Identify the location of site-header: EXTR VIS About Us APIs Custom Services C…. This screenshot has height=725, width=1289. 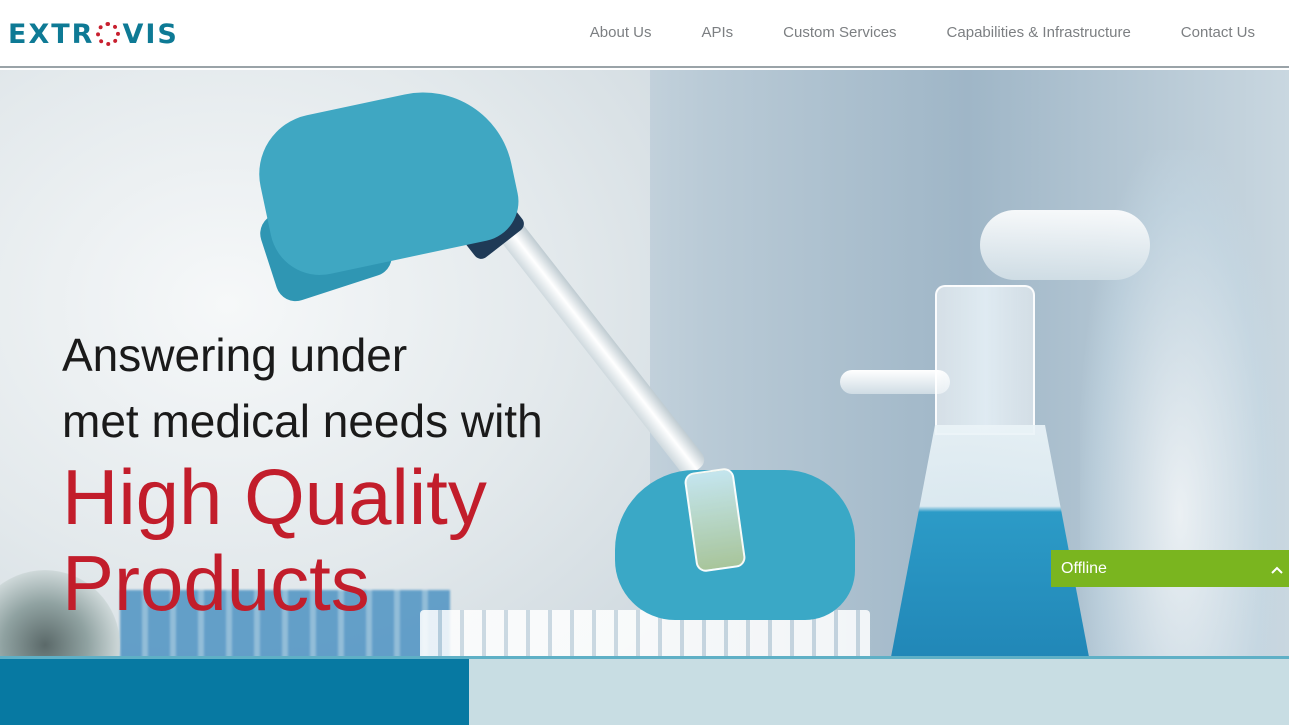
(644, 34).